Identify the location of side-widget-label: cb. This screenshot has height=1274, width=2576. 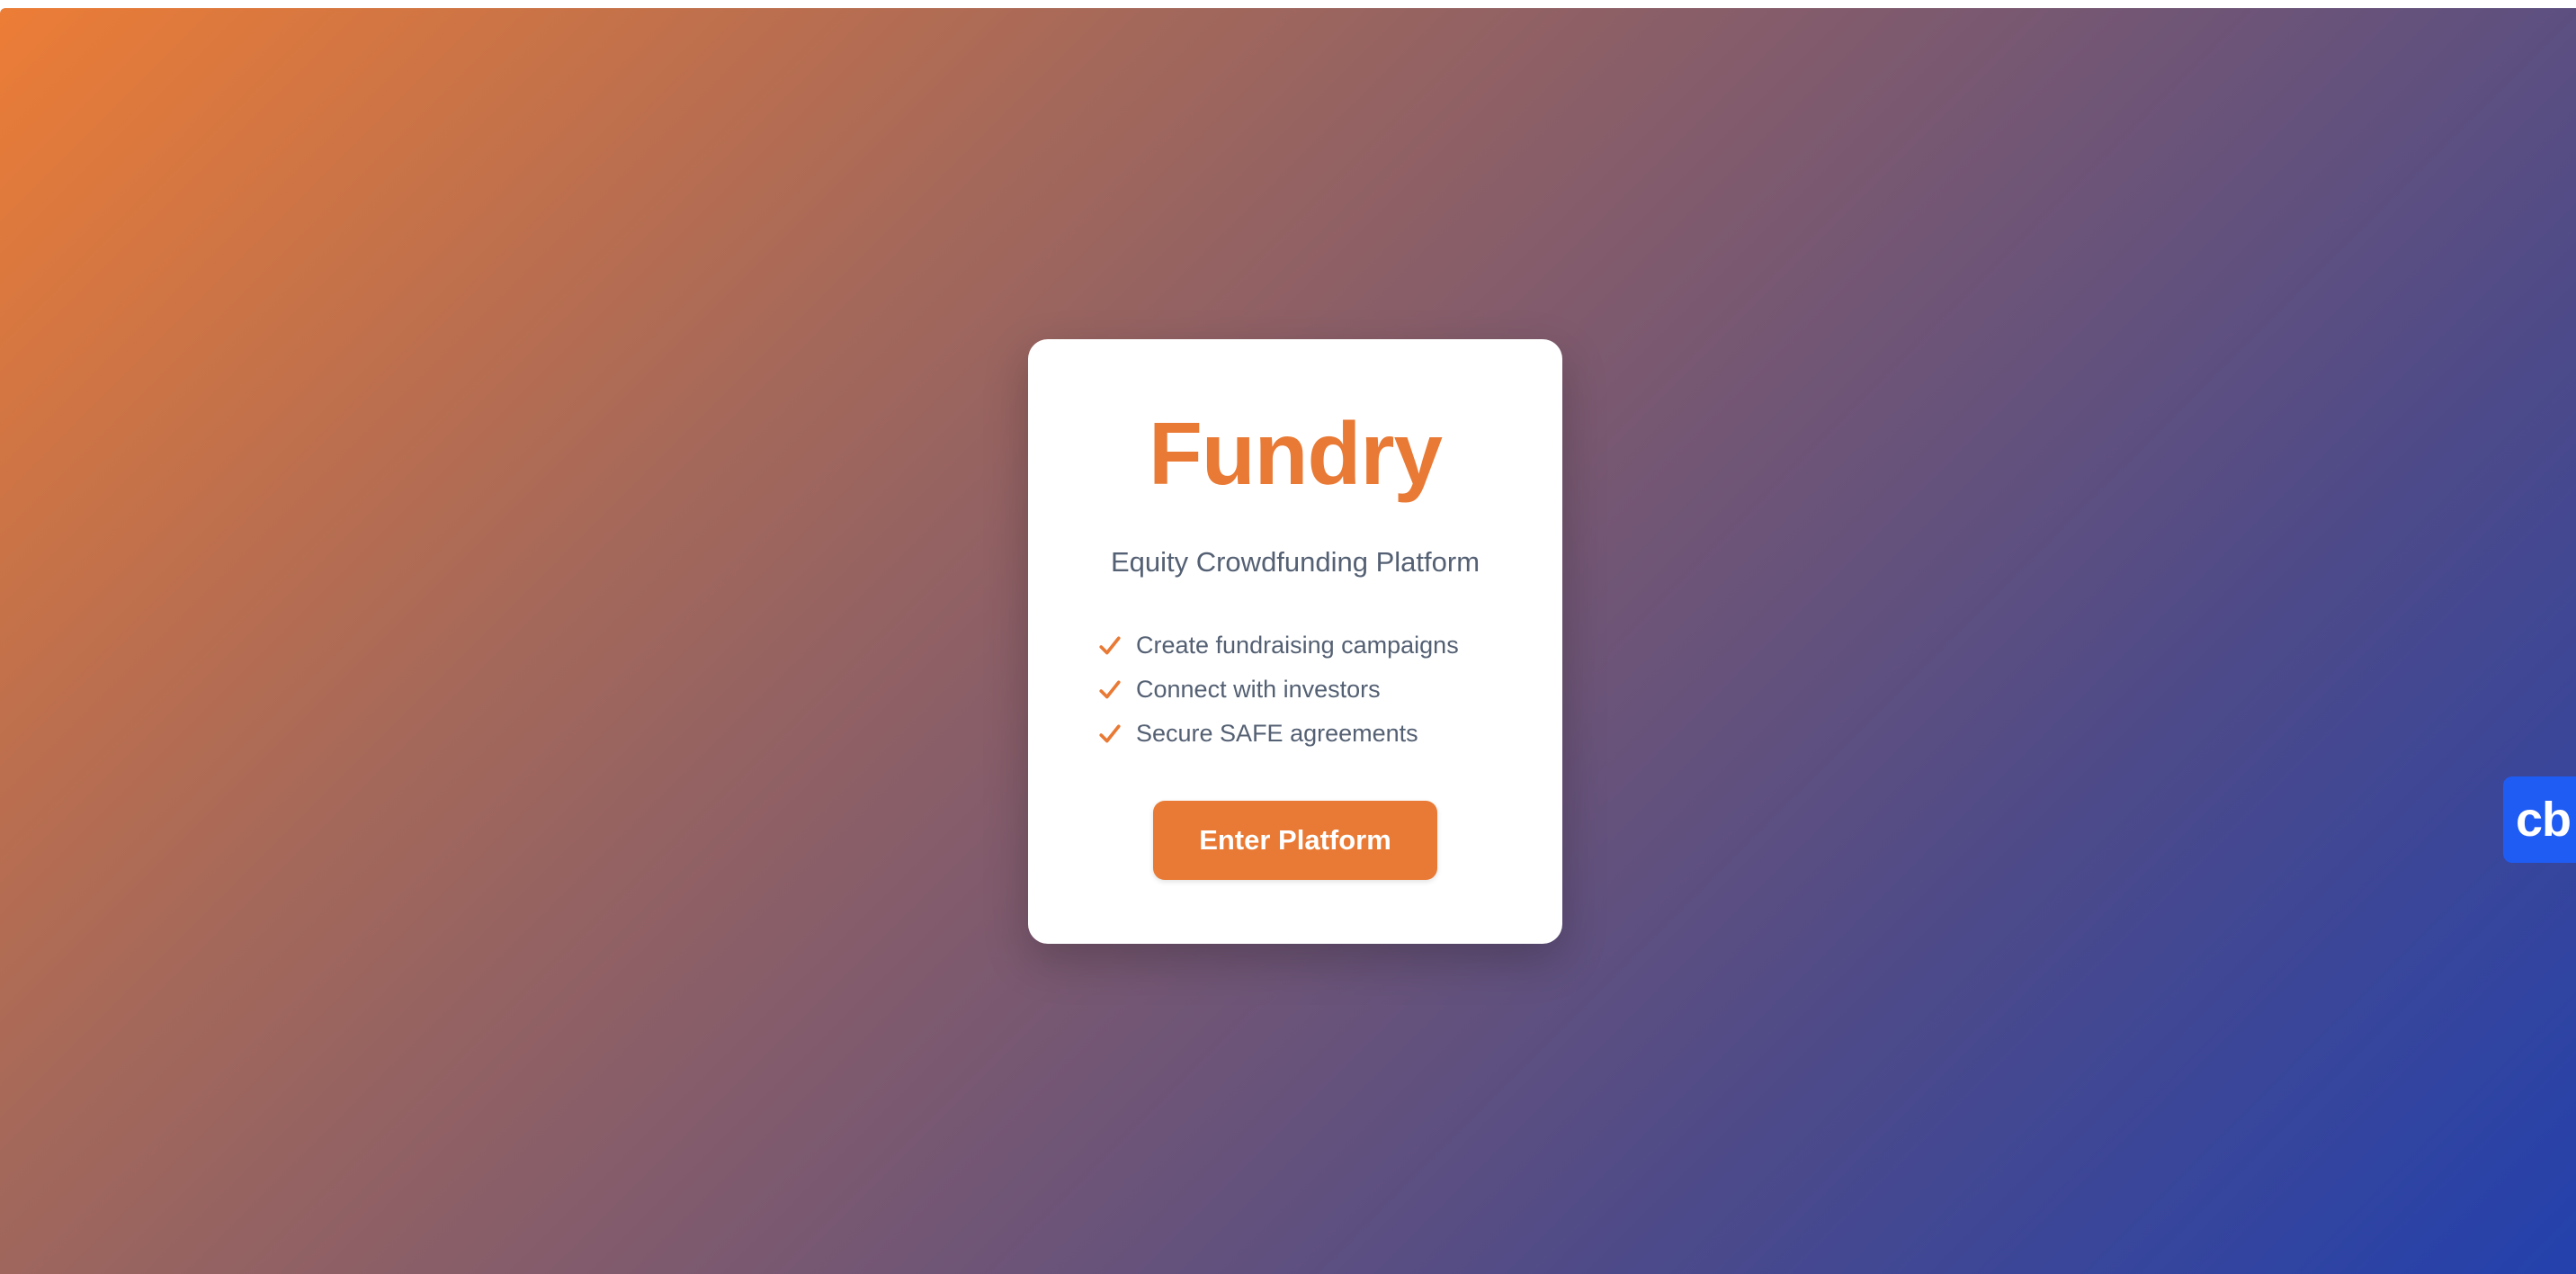
(2544, 820).